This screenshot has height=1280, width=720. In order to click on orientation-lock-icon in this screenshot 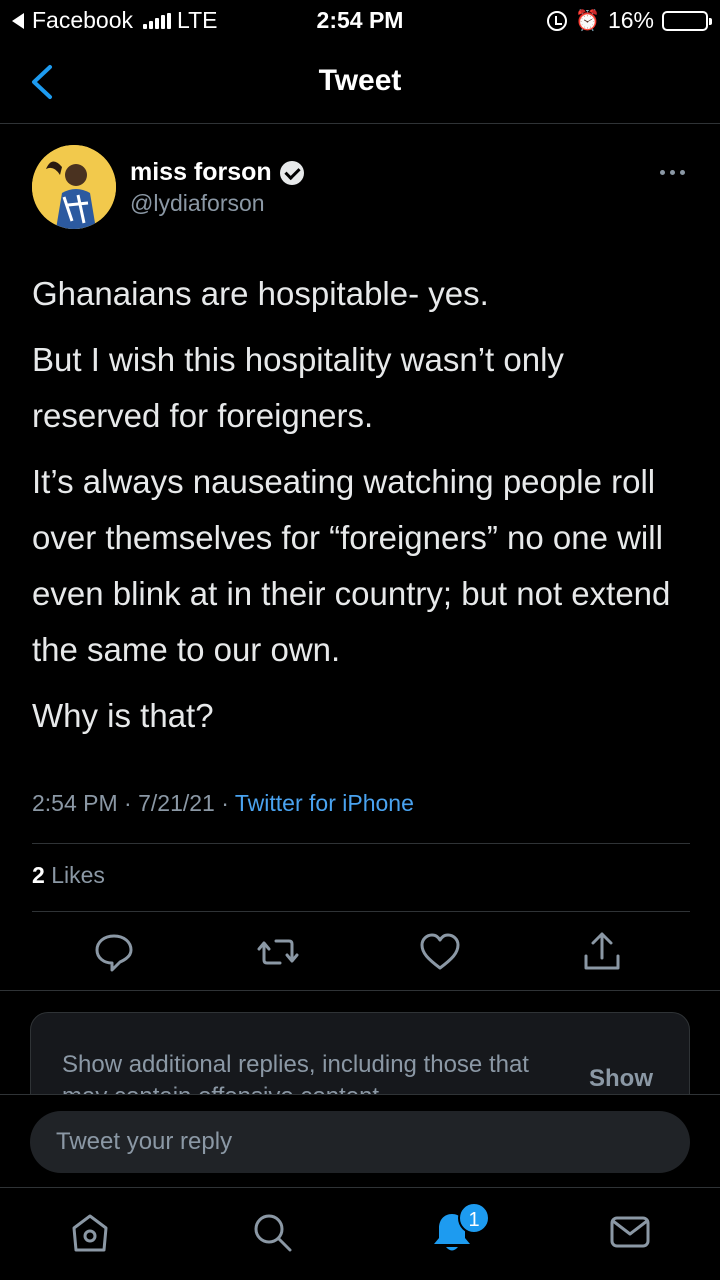, I will do `click(557, 20)`.